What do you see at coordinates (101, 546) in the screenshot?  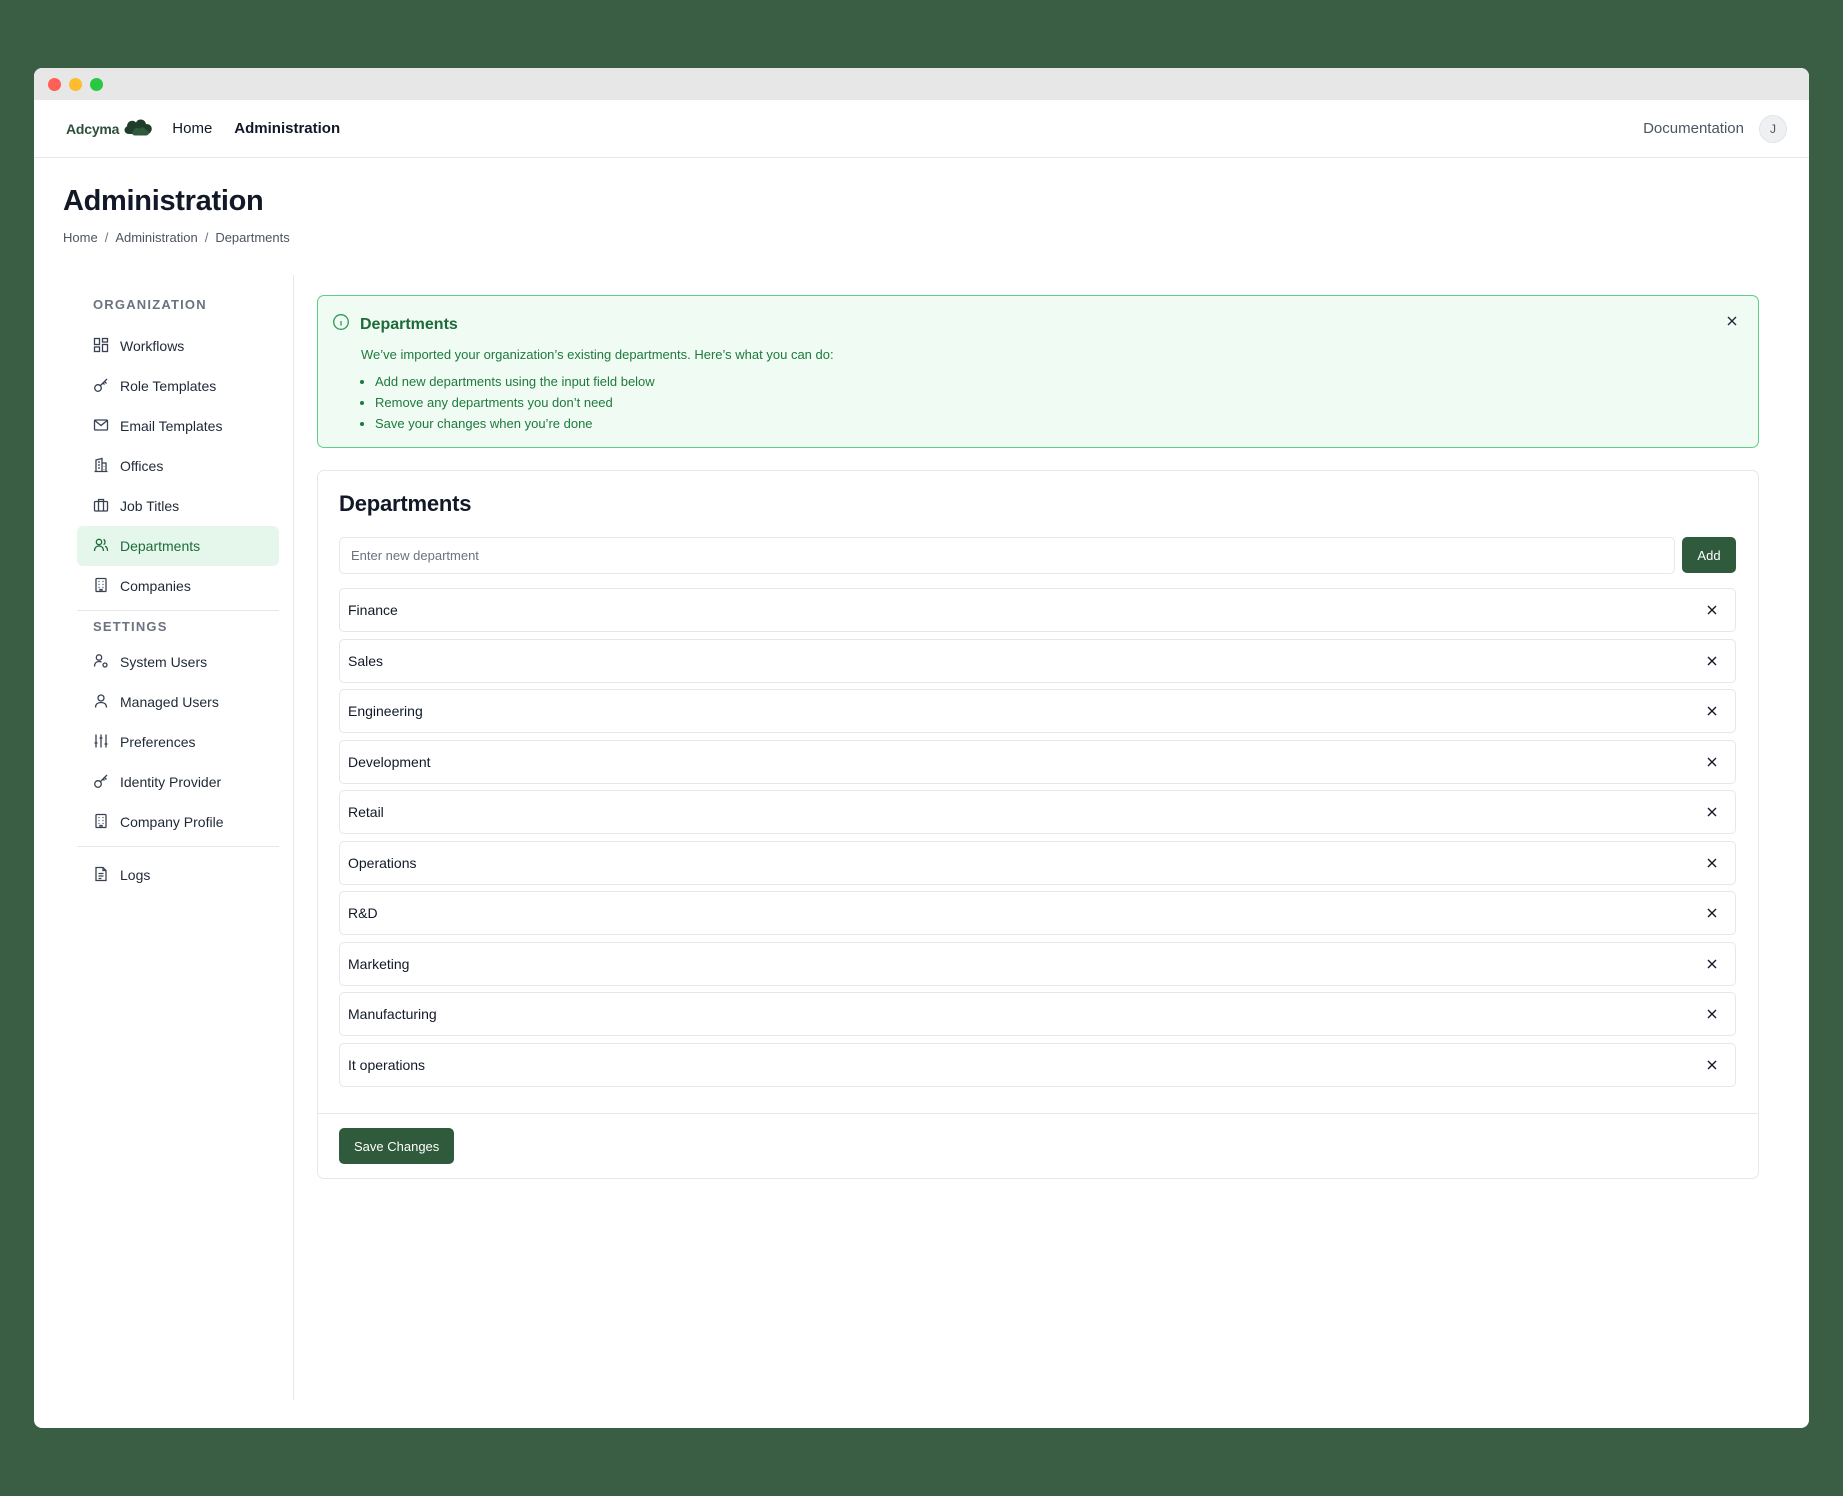 I see `users-icon` at bounding box center [101, 546].